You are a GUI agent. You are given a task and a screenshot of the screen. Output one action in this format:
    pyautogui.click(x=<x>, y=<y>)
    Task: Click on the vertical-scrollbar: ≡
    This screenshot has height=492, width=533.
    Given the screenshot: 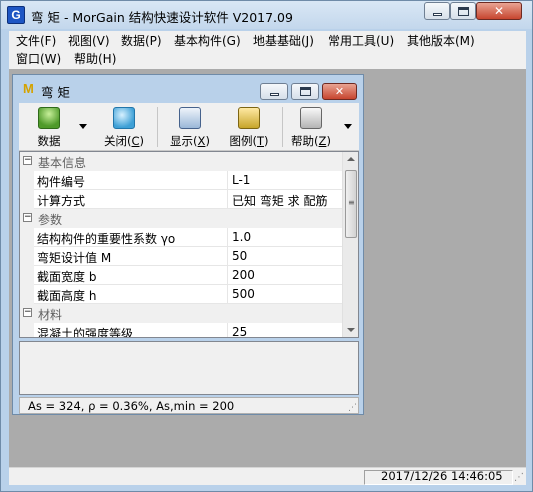 What is the action you would take?
    pyautogui.click(x=350, y=244)
    